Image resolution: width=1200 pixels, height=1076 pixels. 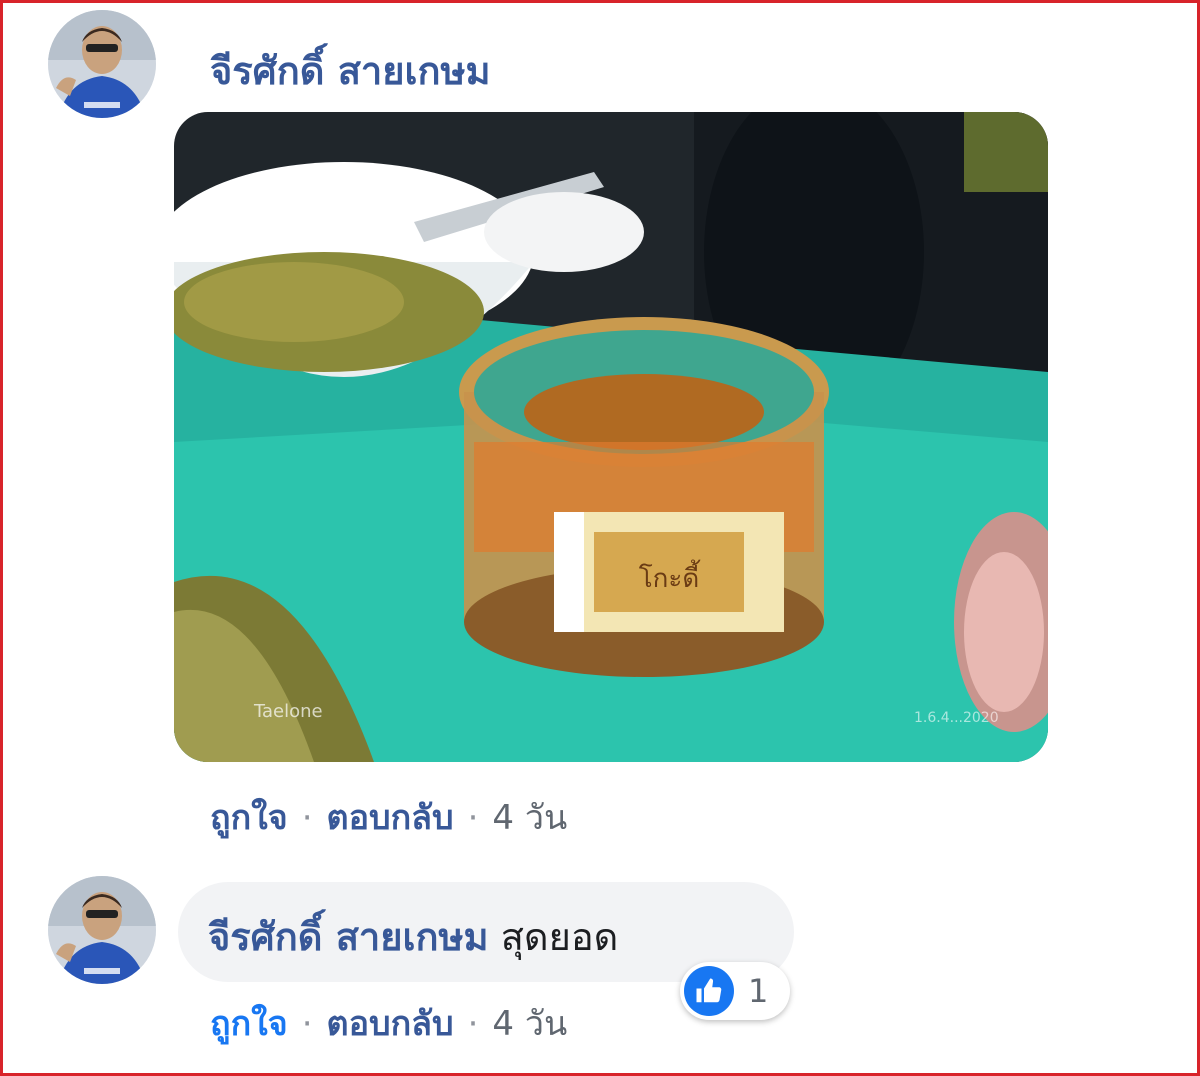 I want to click on photo-watermark-left: Taelone, so click(x=288, y=711).